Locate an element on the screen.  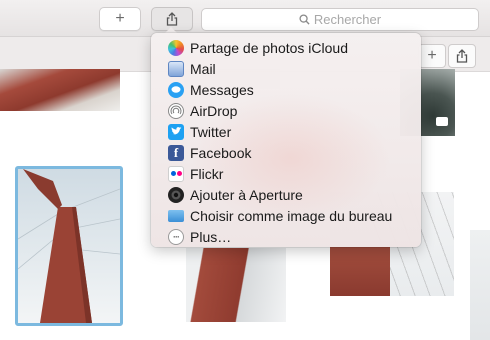
mail-icon is located at coordinates (176, 68).